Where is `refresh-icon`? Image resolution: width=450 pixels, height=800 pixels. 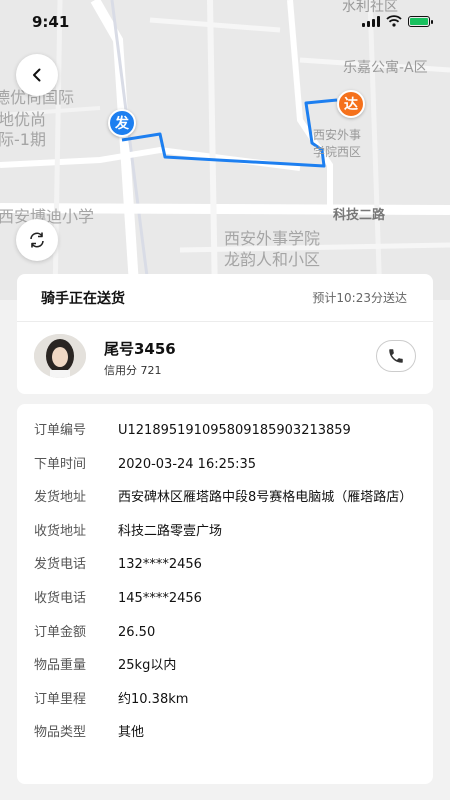
refresh-icon is located at coordinates (37, 240).